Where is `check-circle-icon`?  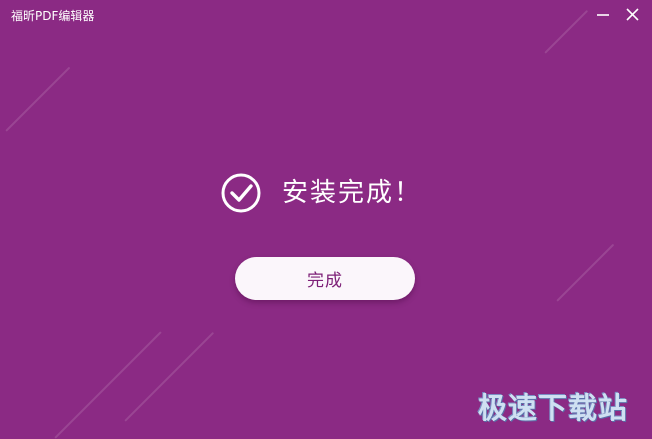
check-circle-icon is located at coordinates (241, 193).